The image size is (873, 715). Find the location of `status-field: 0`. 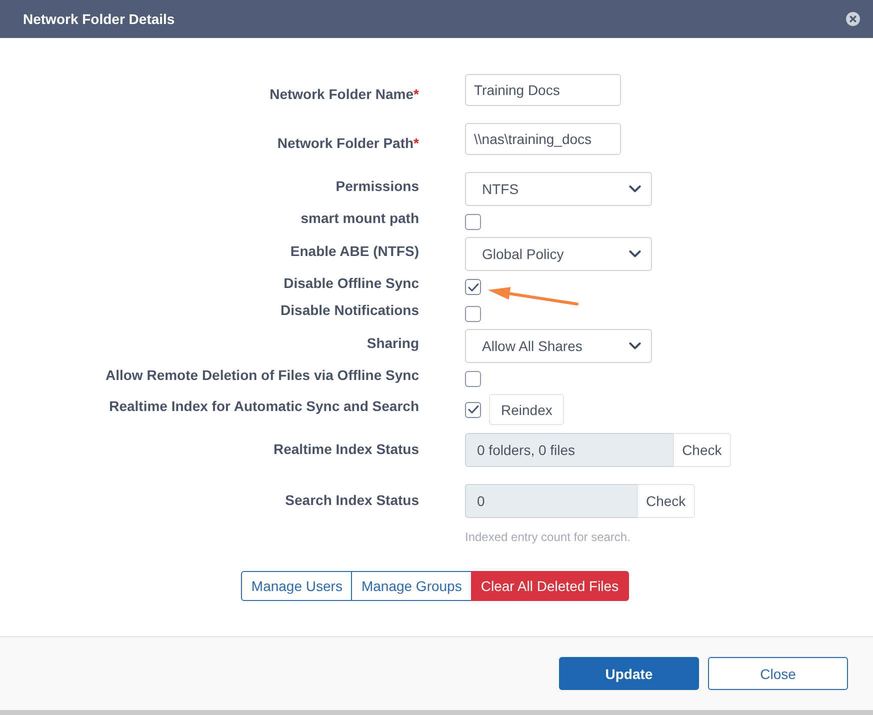

status-field: 0 is located at coordinates (551, 501).